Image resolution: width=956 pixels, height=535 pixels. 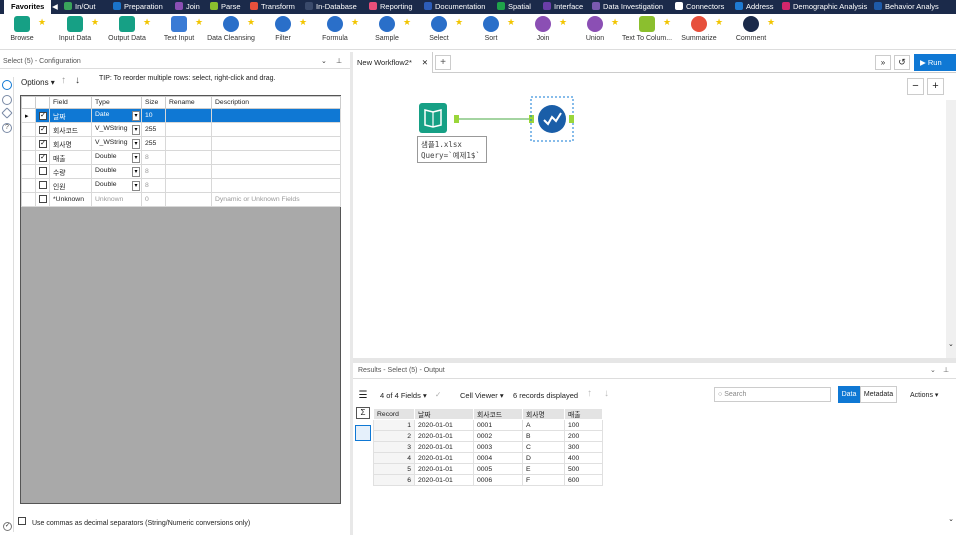 I want to click on run-button: ▶ Run, so click(x=935, y=62).